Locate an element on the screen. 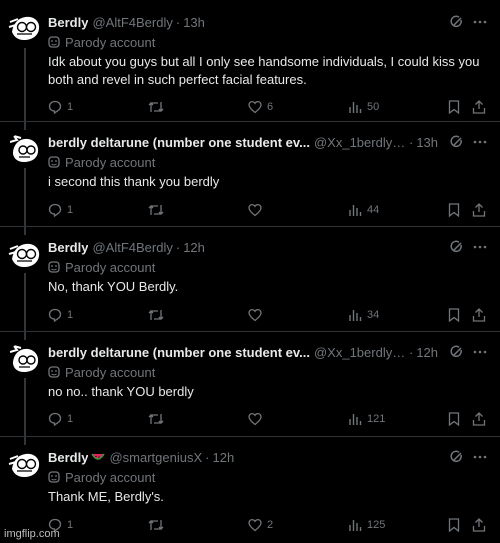  action-bar: 1 44 is located at coordinates (270, 210).